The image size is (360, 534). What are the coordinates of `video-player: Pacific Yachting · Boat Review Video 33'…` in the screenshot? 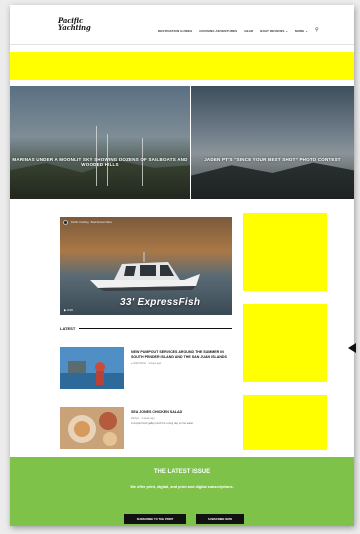 It's located at (146, 266).